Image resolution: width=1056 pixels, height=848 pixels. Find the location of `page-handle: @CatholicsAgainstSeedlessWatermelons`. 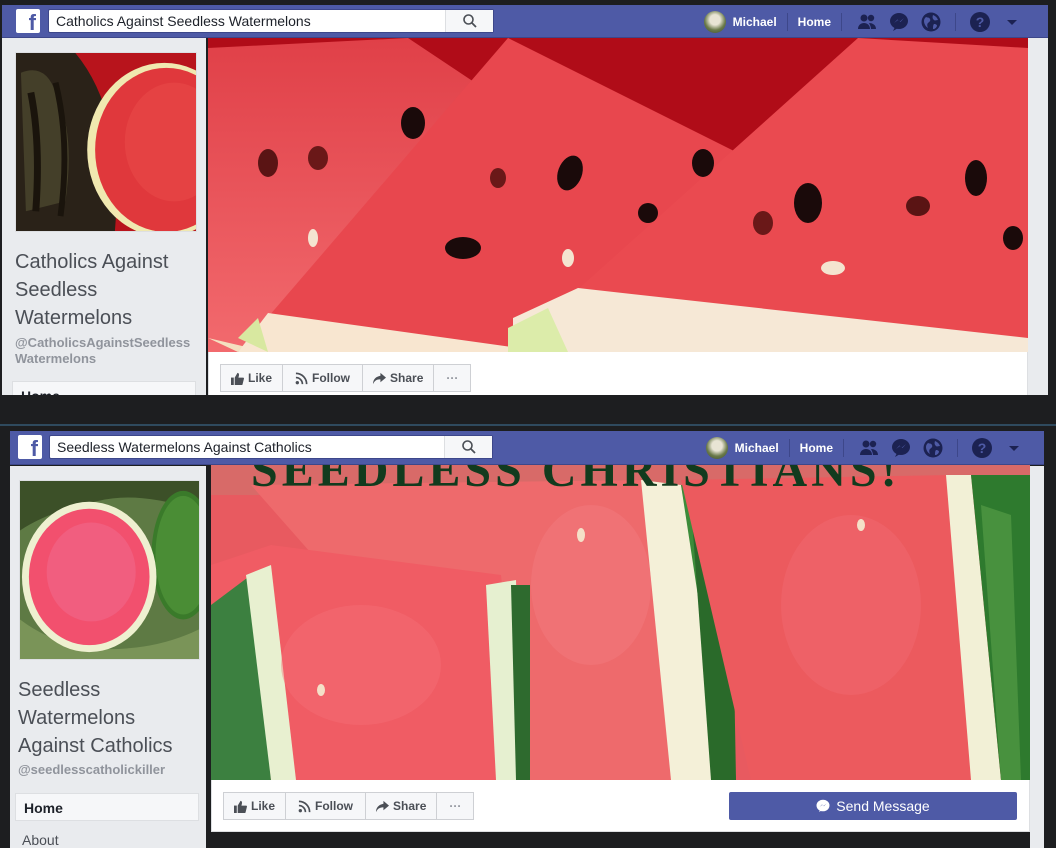

page-handle: @CatholicsAgainstSeedlessWatermelons is located at coordinates (107, 351).